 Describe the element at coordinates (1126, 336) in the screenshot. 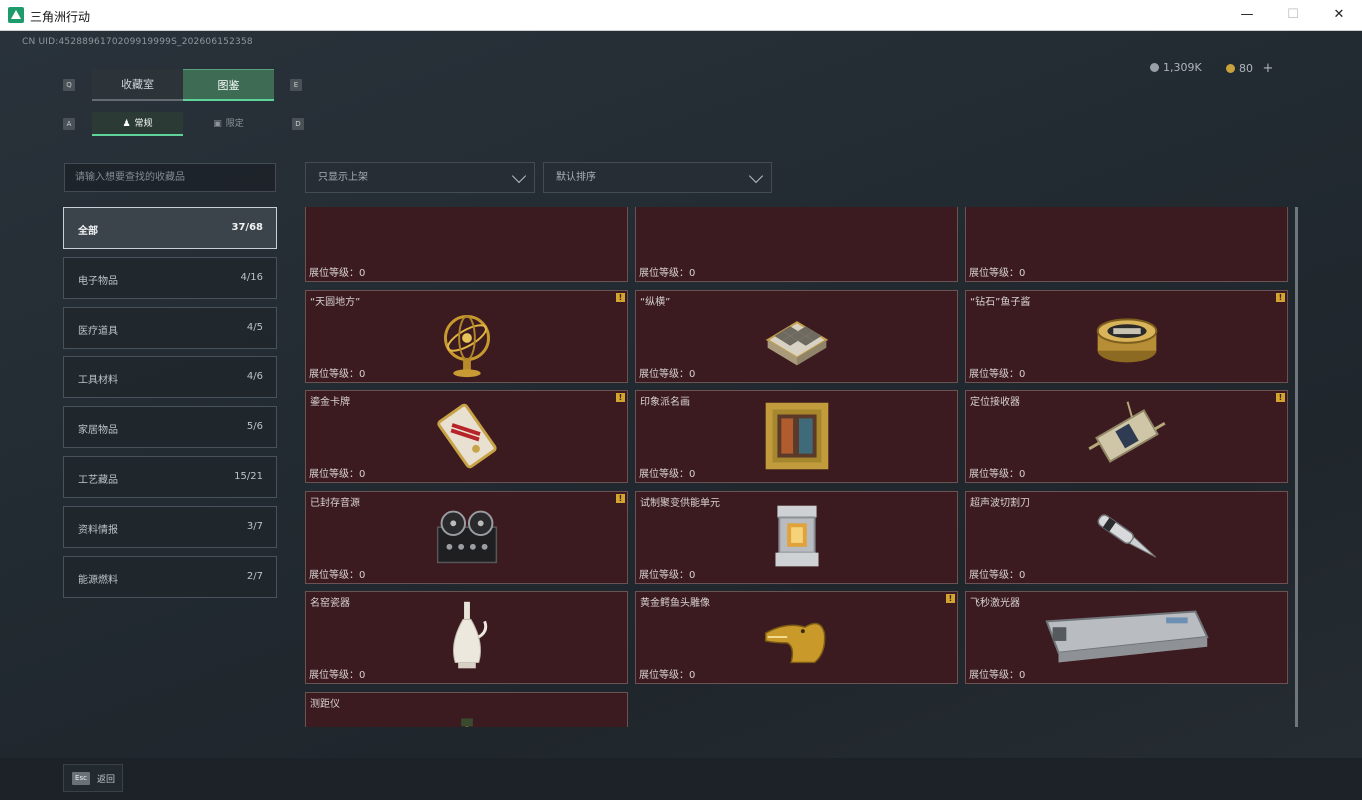

I see `collection-card: “钻石”鱼子酱 展位等级：0!` at that location.